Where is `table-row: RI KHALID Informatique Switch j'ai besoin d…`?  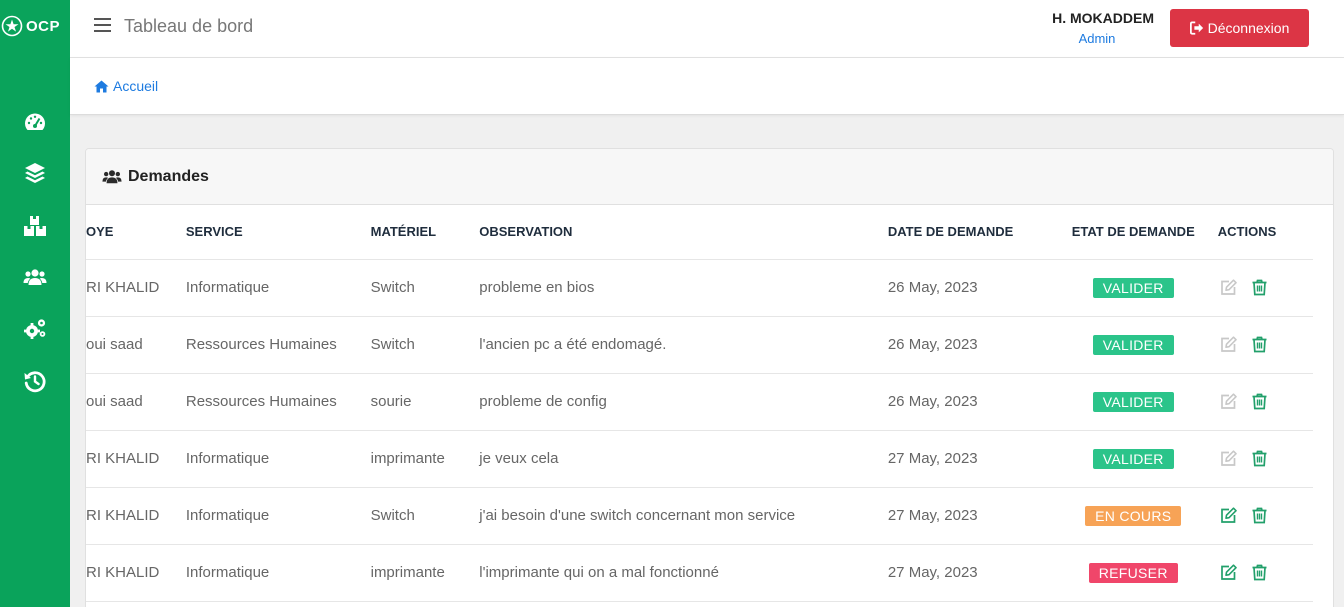 table-row: RI KHALID Informatique Switch j'ai besoin d… is located at coordinates (699, 516).